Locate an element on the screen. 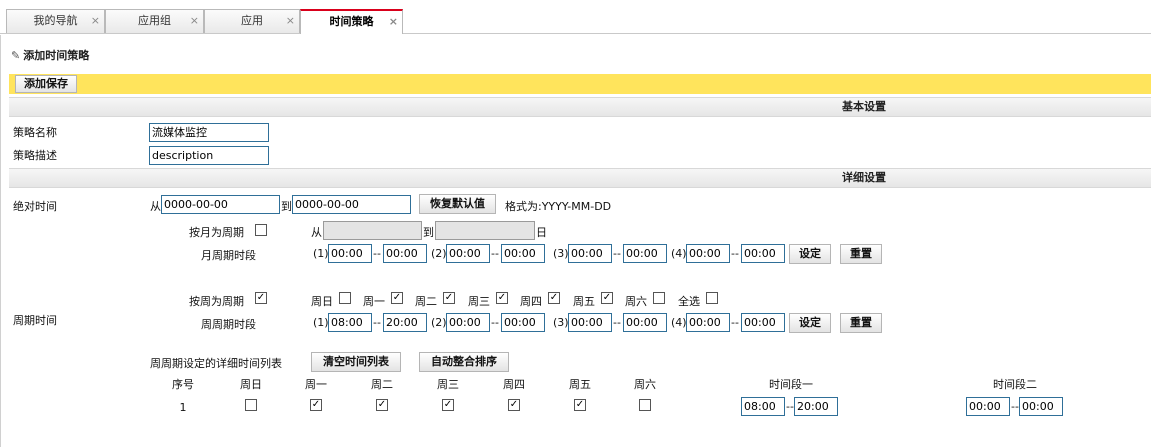 This screenshot has width=1151, height=447. monthly-cycle-checkbox is located at coordinates (261, 230).